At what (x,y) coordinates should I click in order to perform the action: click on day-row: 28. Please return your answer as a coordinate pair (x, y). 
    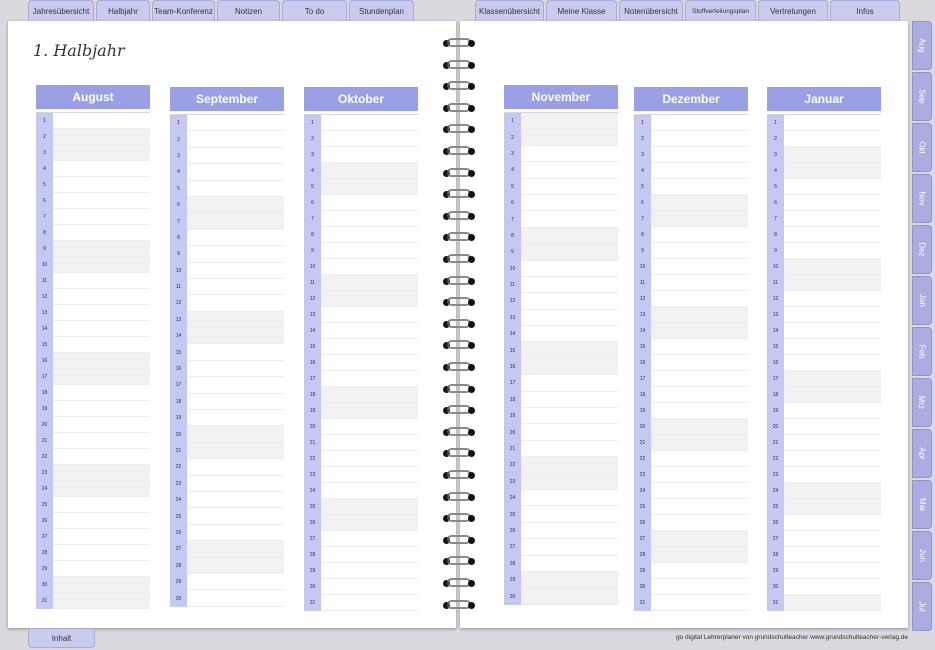
    Looking at the image, I should click on (361, 555).